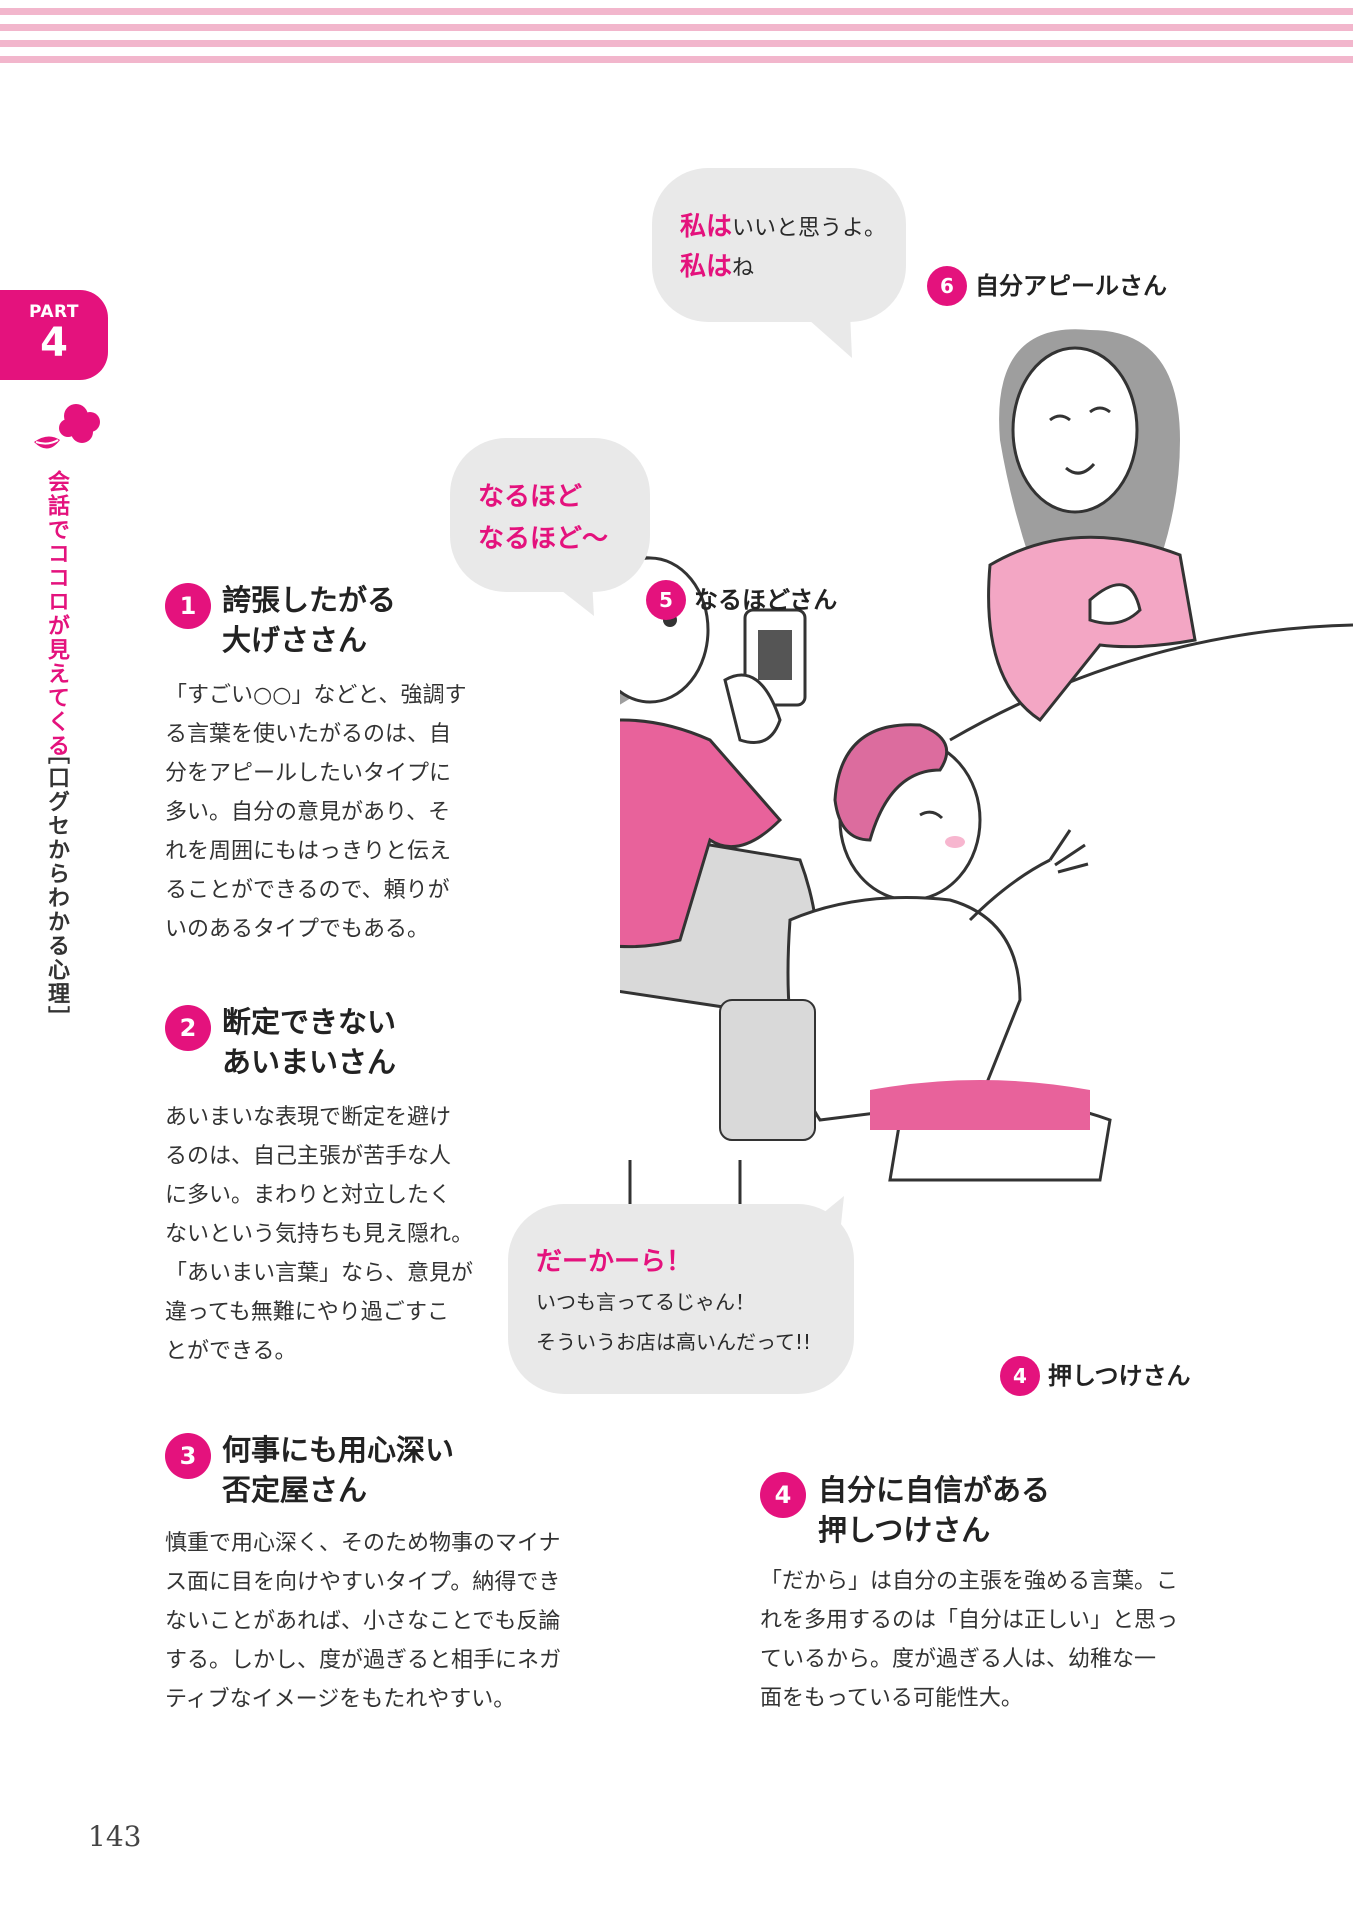 This screenshot has width=1353, height=1920. I want to click on section-title-line: あいまいさん, so click(309, 1062).